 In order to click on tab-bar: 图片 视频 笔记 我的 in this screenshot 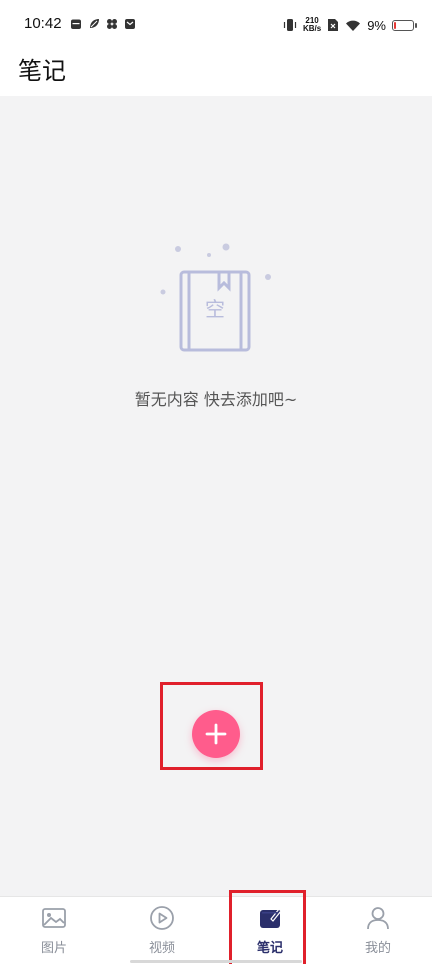, I will do `click(216, 930)`.